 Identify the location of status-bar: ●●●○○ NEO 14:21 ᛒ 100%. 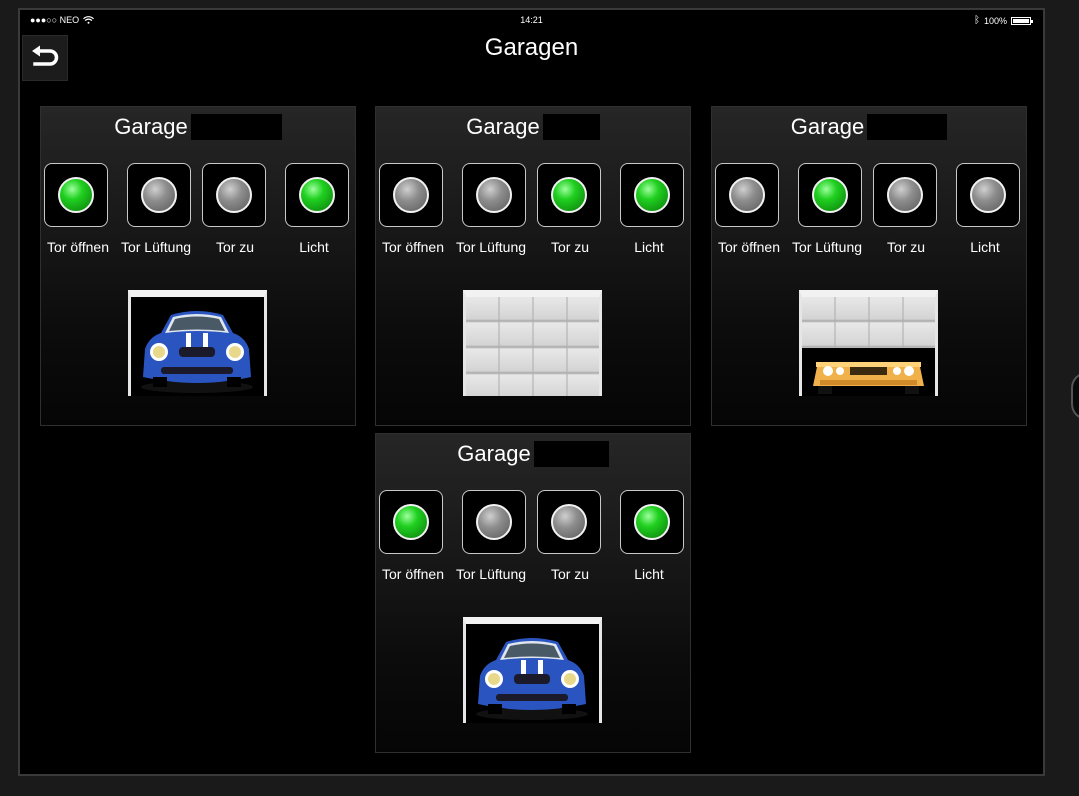
(531, 20).